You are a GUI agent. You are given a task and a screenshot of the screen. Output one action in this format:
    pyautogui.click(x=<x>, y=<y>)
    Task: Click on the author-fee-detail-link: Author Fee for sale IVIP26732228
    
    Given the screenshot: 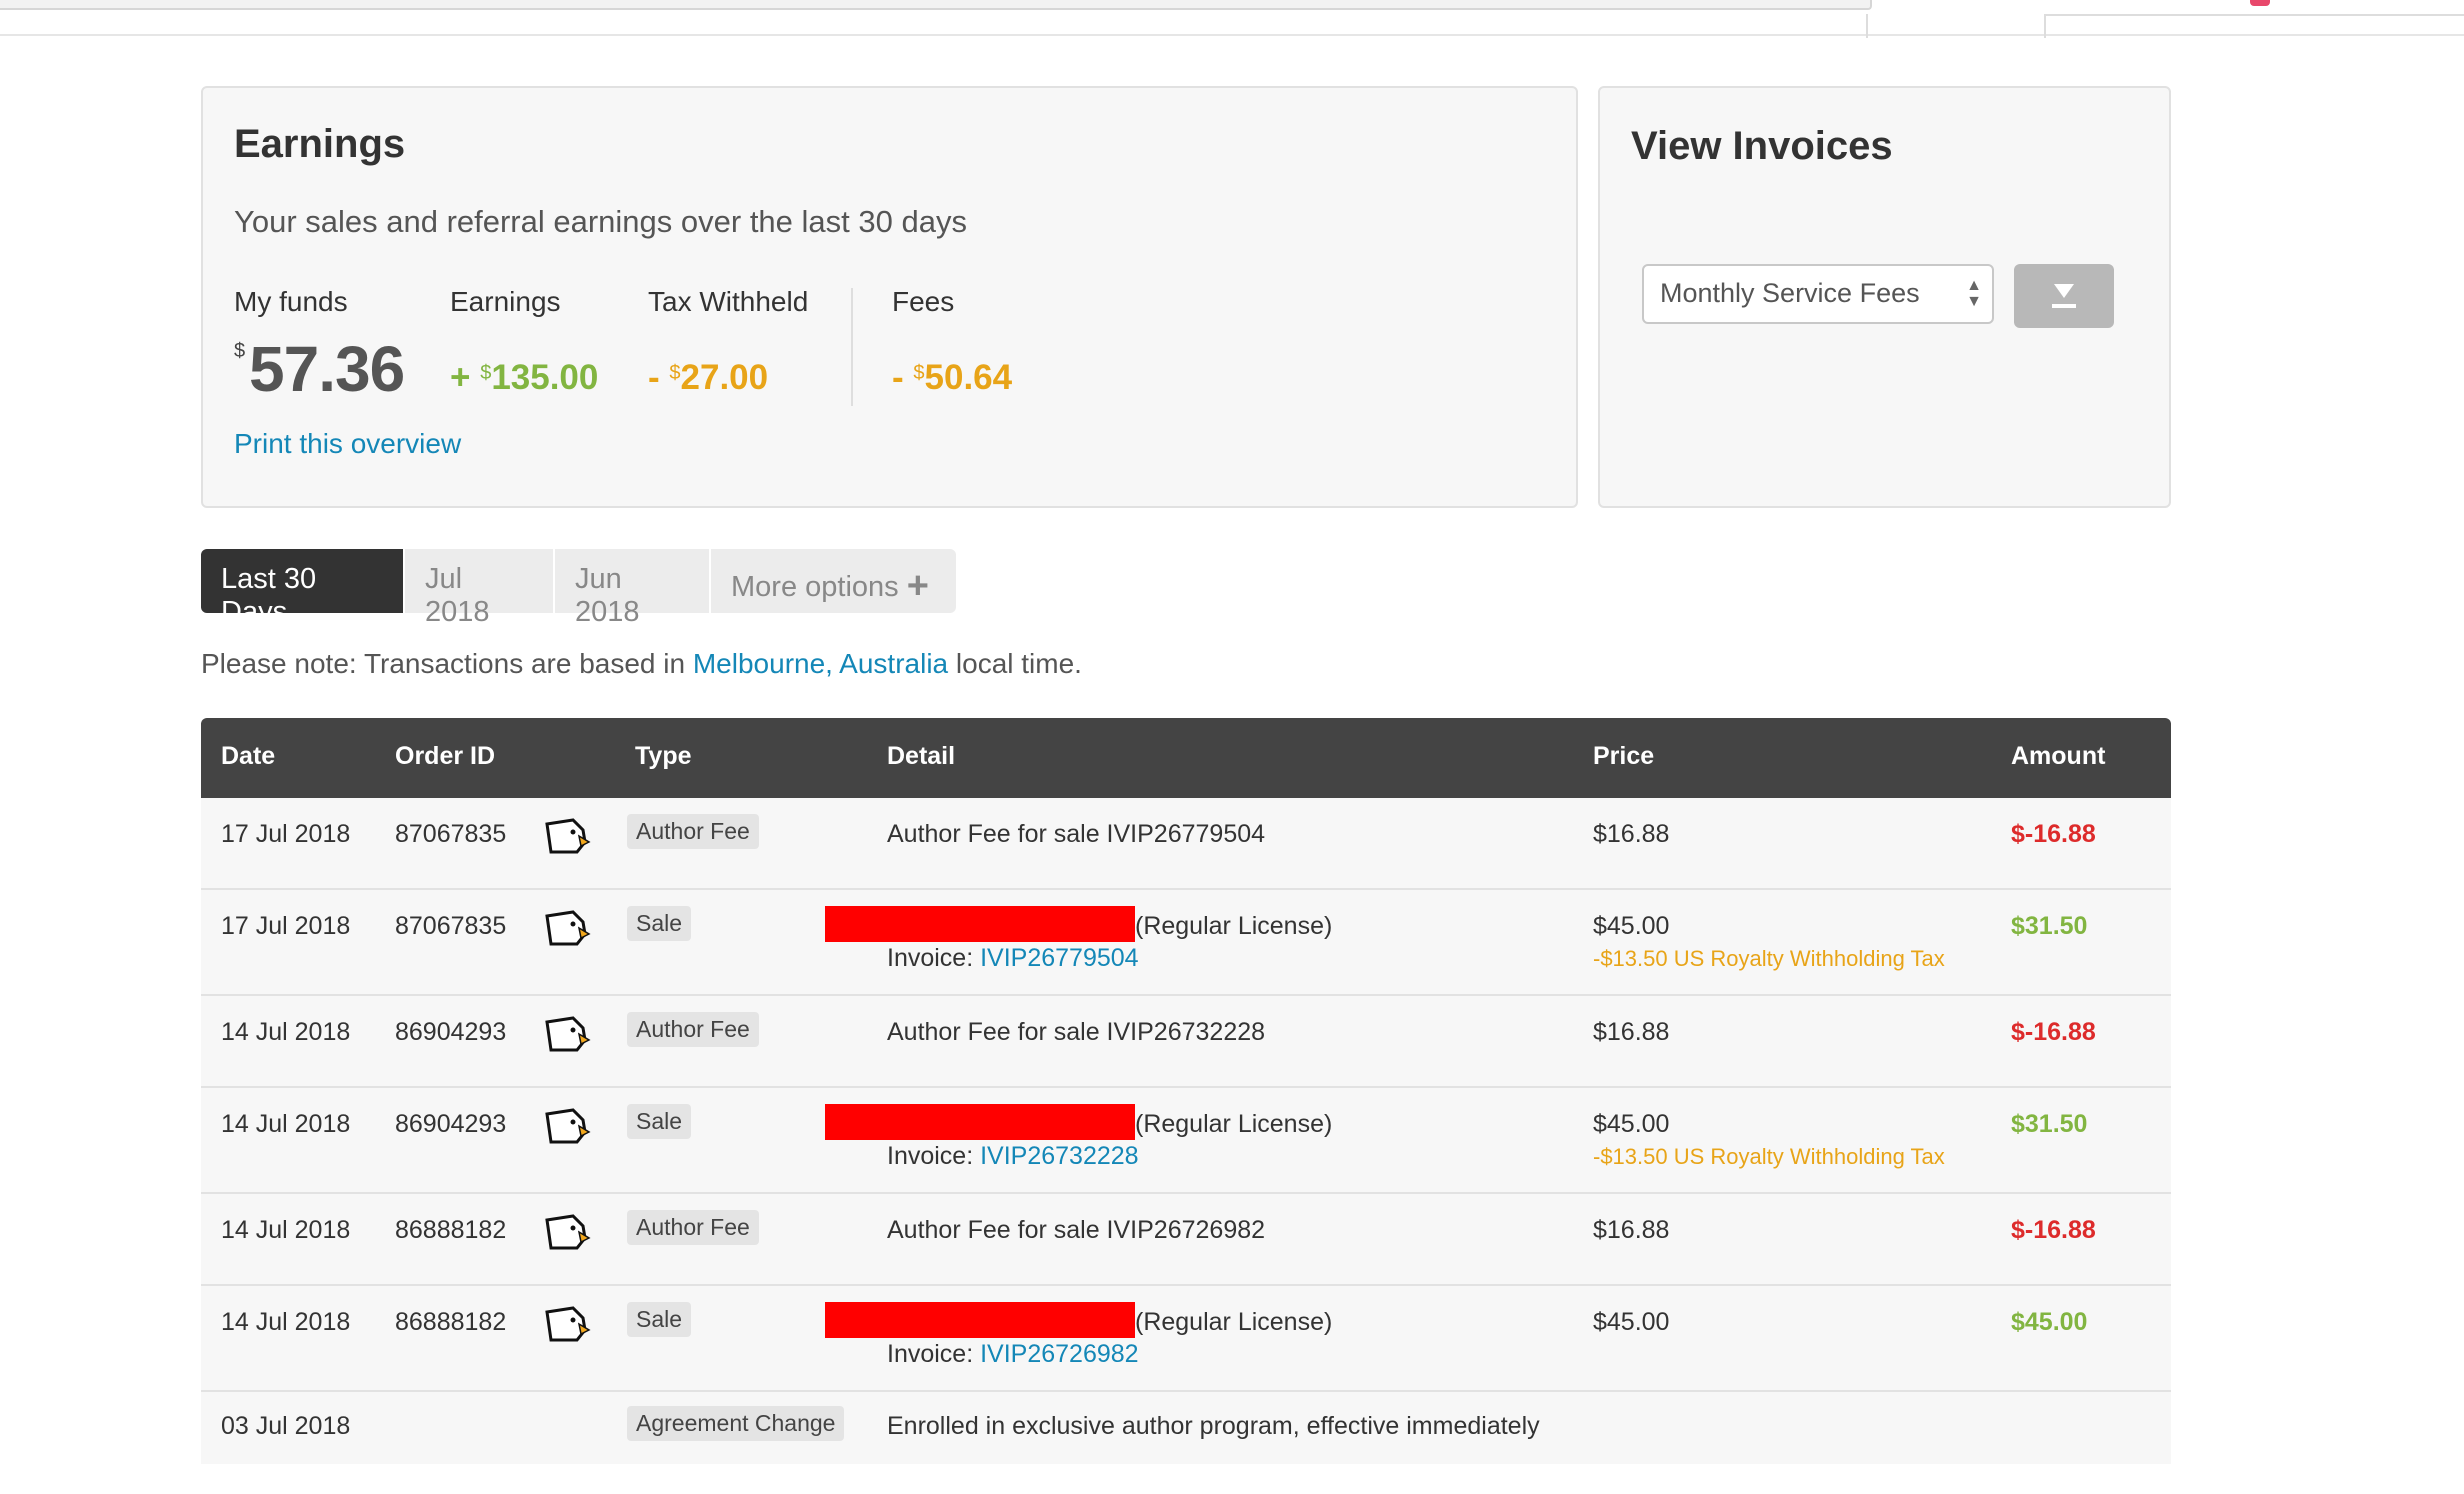 What is the action you would take?
    pyautogui.click(x=1076, y=1032)
    